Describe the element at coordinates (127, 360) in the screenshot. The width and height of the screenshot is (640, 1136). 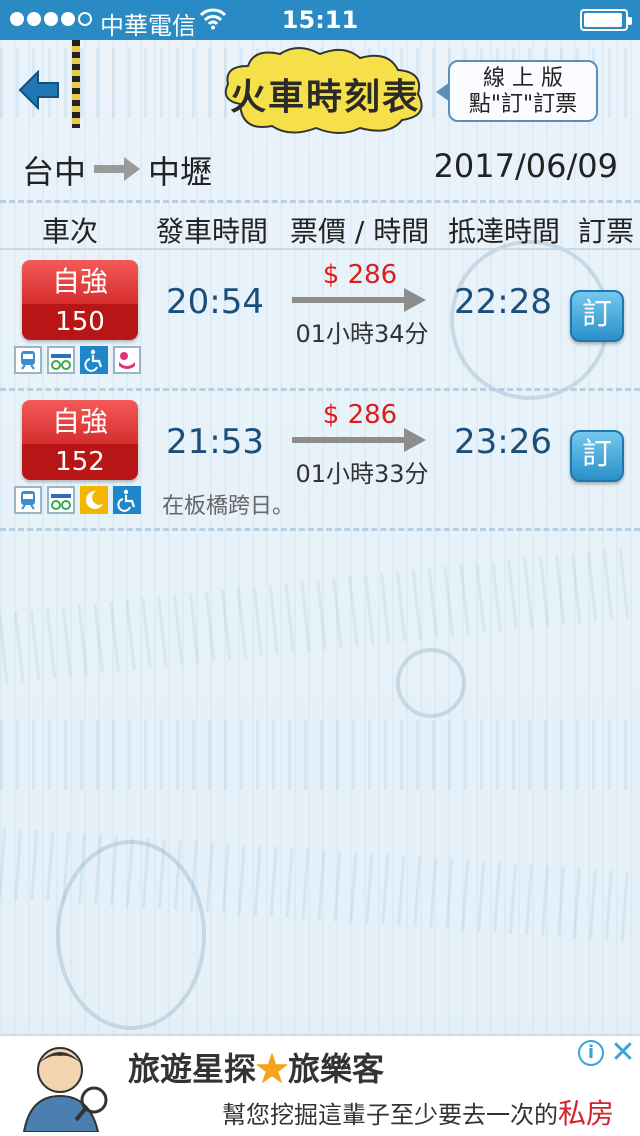
I see `baby-icon` at that location.